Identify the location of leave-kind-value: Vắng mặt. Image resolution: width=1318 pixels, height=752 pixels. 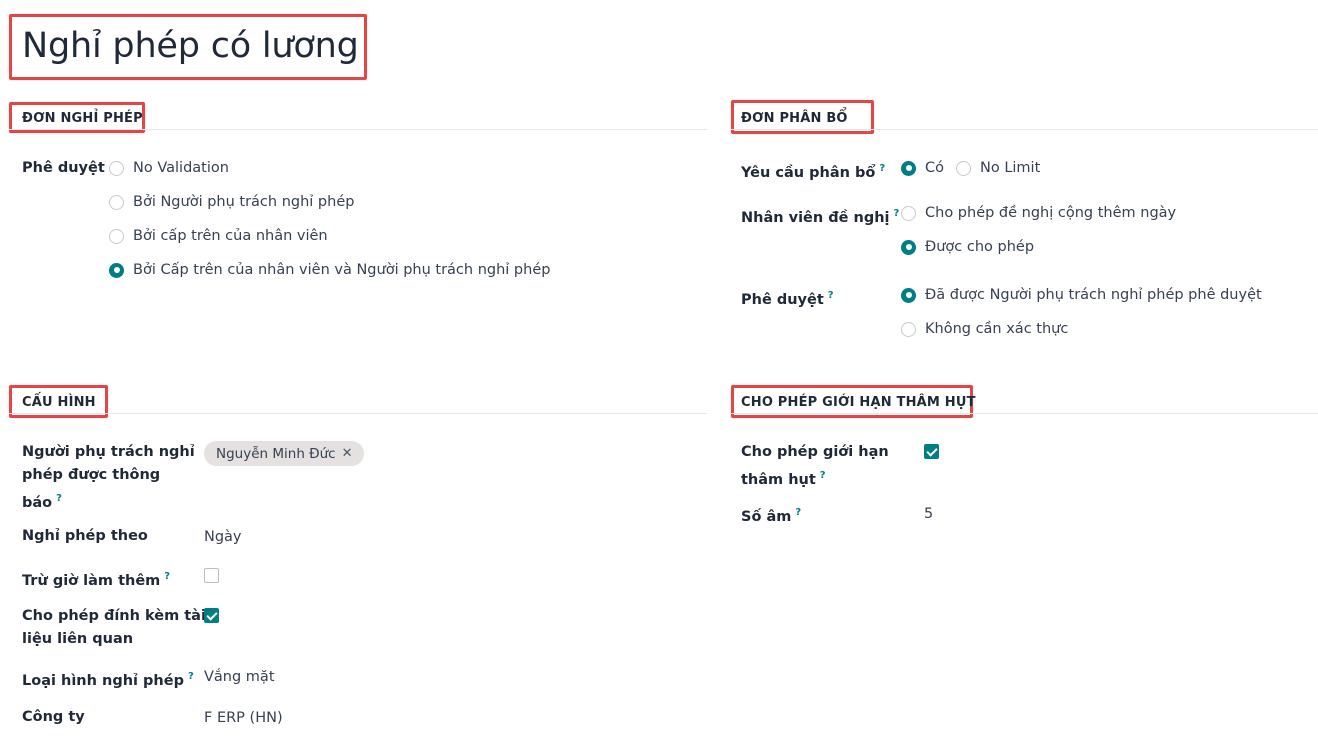
(239, 677).